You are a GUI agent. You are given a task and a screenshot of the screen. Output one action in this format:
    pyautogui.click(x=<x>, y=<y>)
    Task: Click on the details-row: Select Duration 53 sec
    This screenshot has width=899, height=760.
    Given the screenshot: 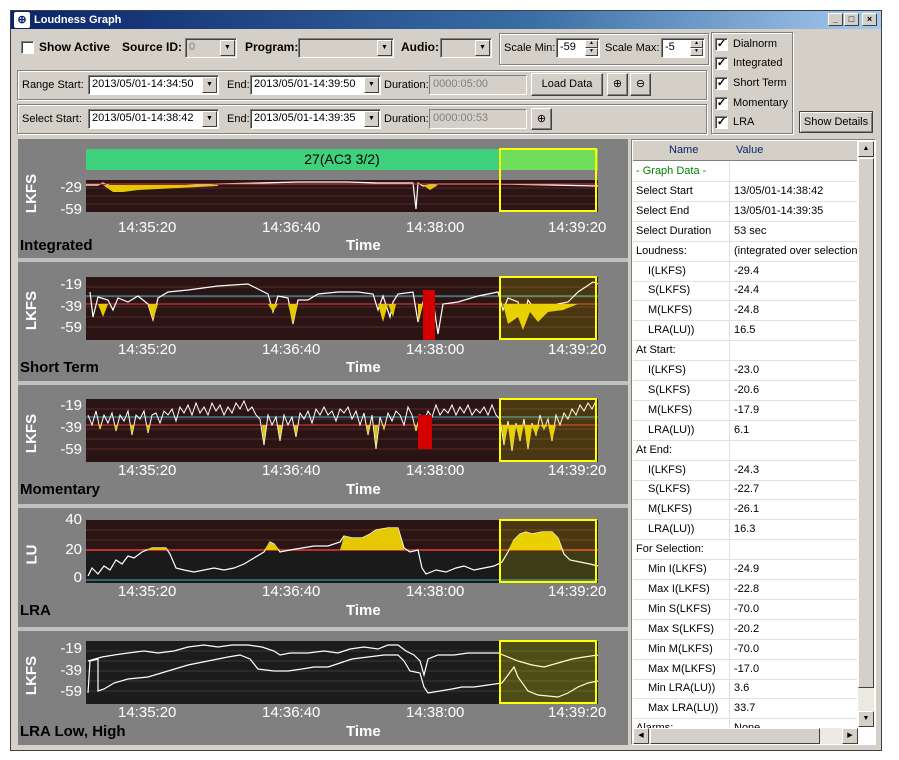 What is the action you would take?
    pyautogui.click(x=745, y=231)
    